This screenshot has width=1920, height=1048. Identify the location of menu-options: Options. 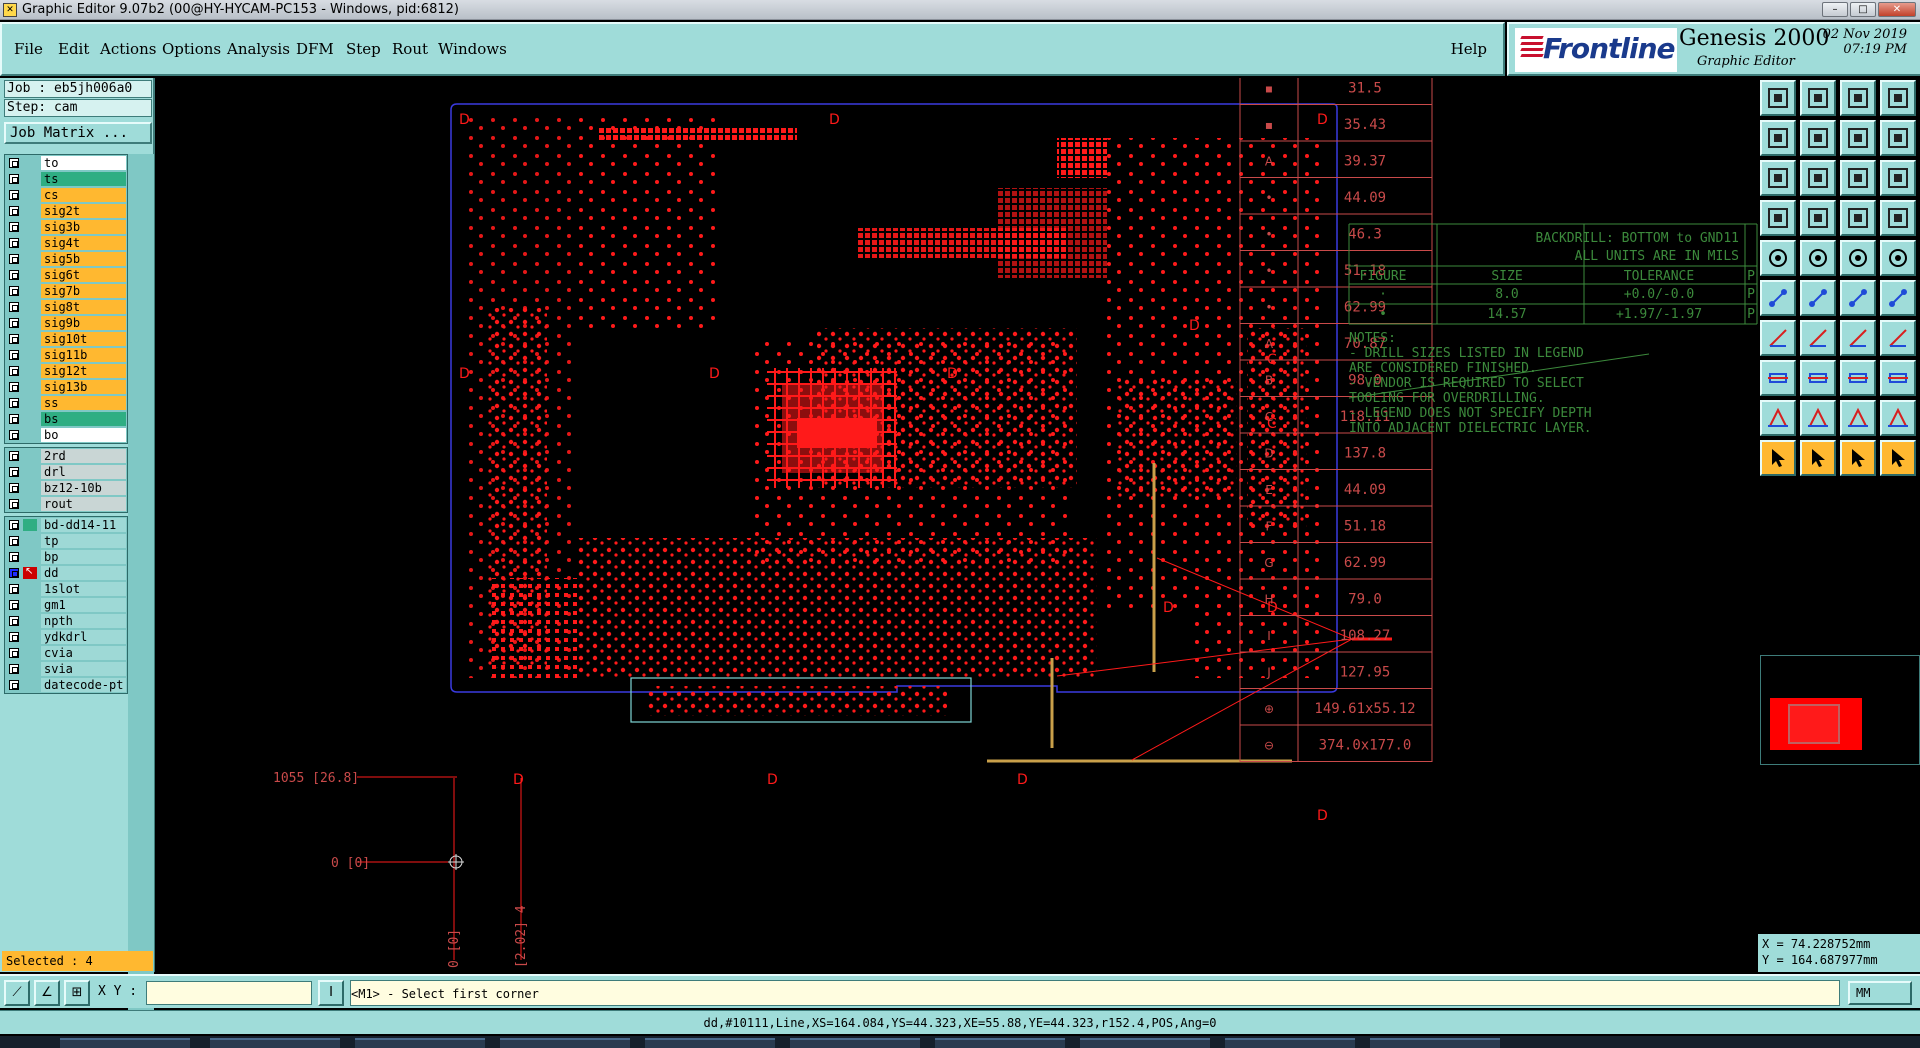
(191, 49).